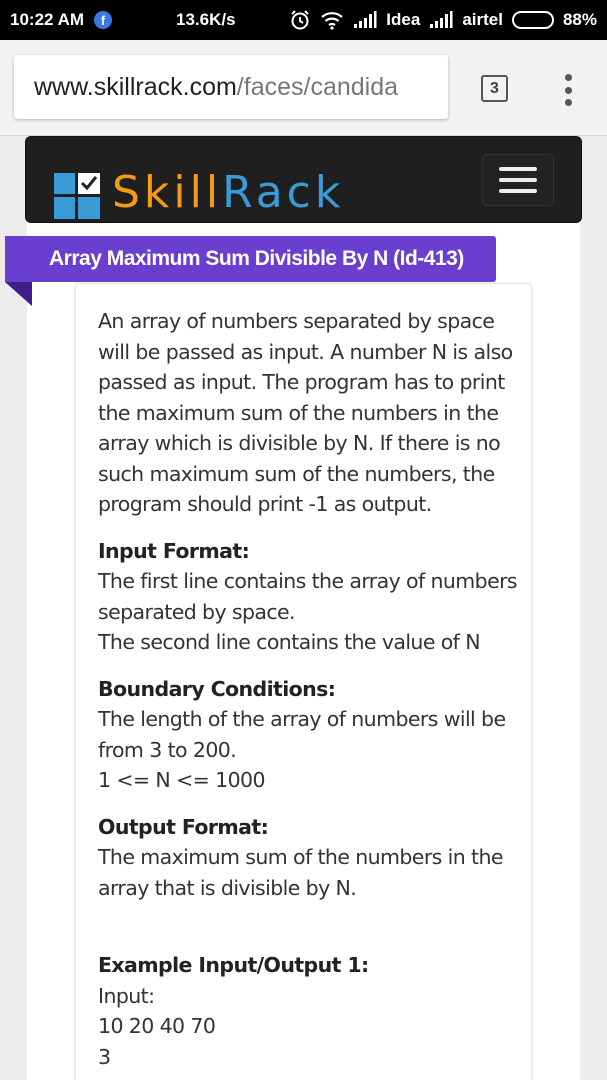  Describe the element at coordinates (482, 19) in the screenshot. I see `carrier-name-2: airtel` at that location.